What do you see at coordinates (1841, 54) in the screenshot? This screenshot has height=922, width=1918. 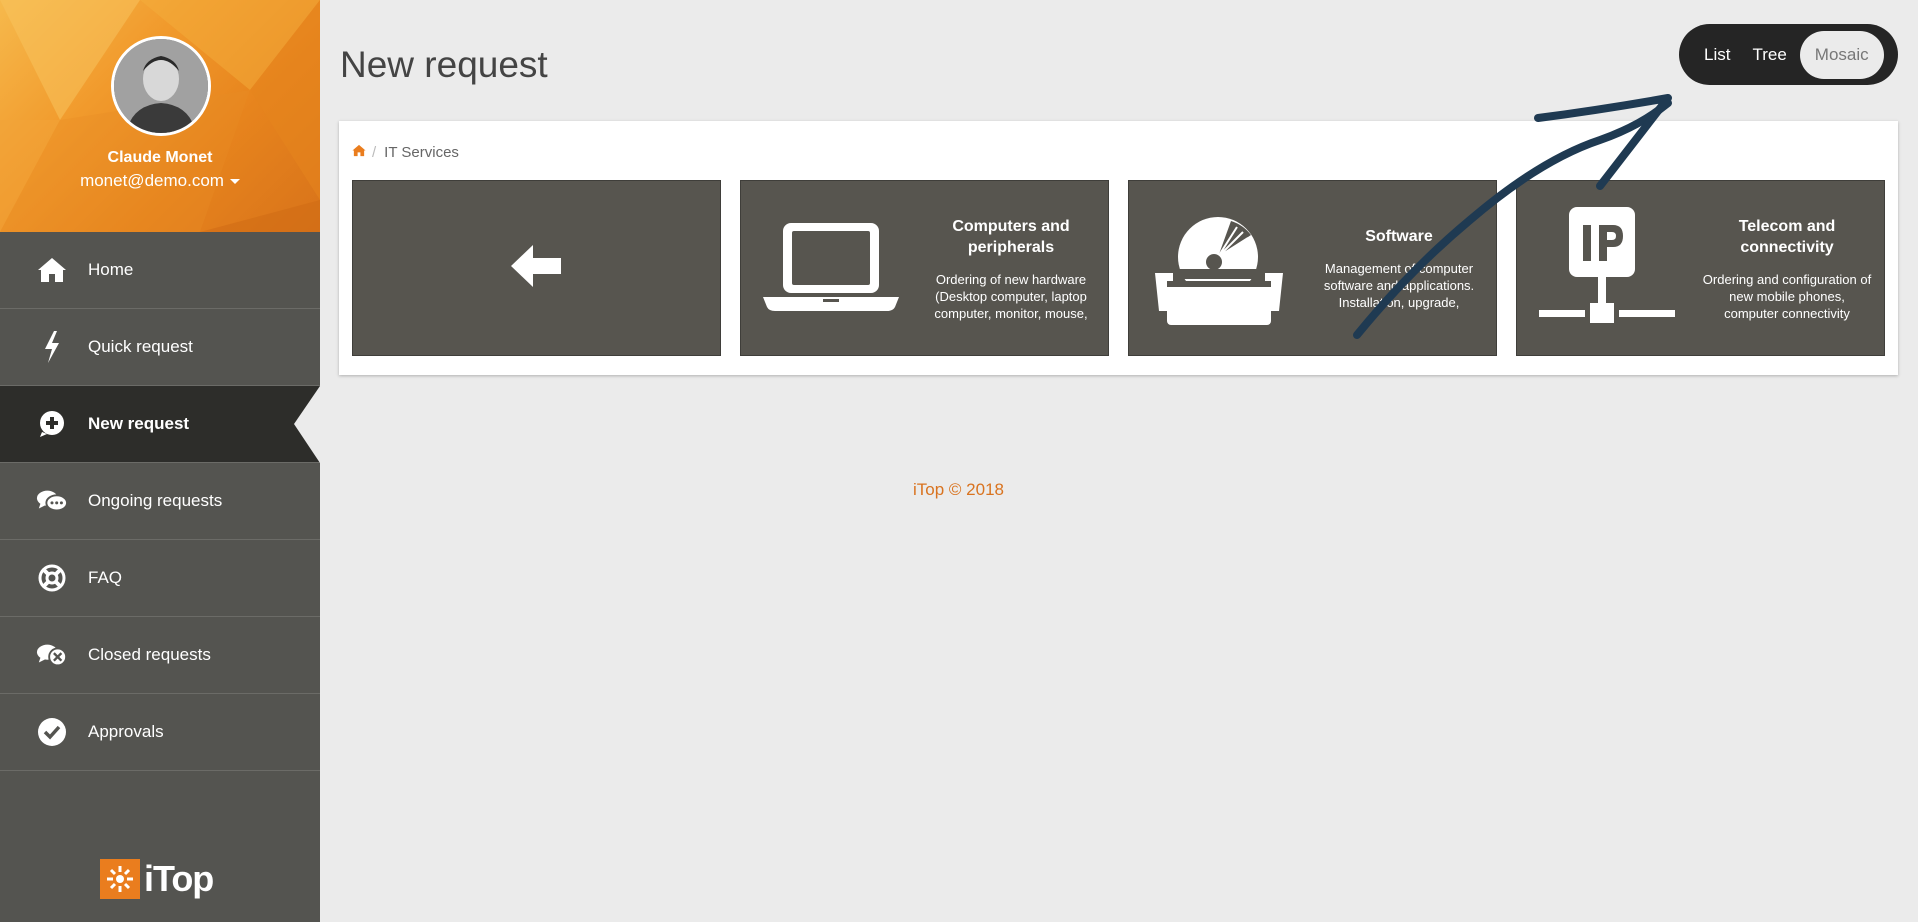 I see `view-mosaic-button: Mosaic` at bounding box center [1841, 54].